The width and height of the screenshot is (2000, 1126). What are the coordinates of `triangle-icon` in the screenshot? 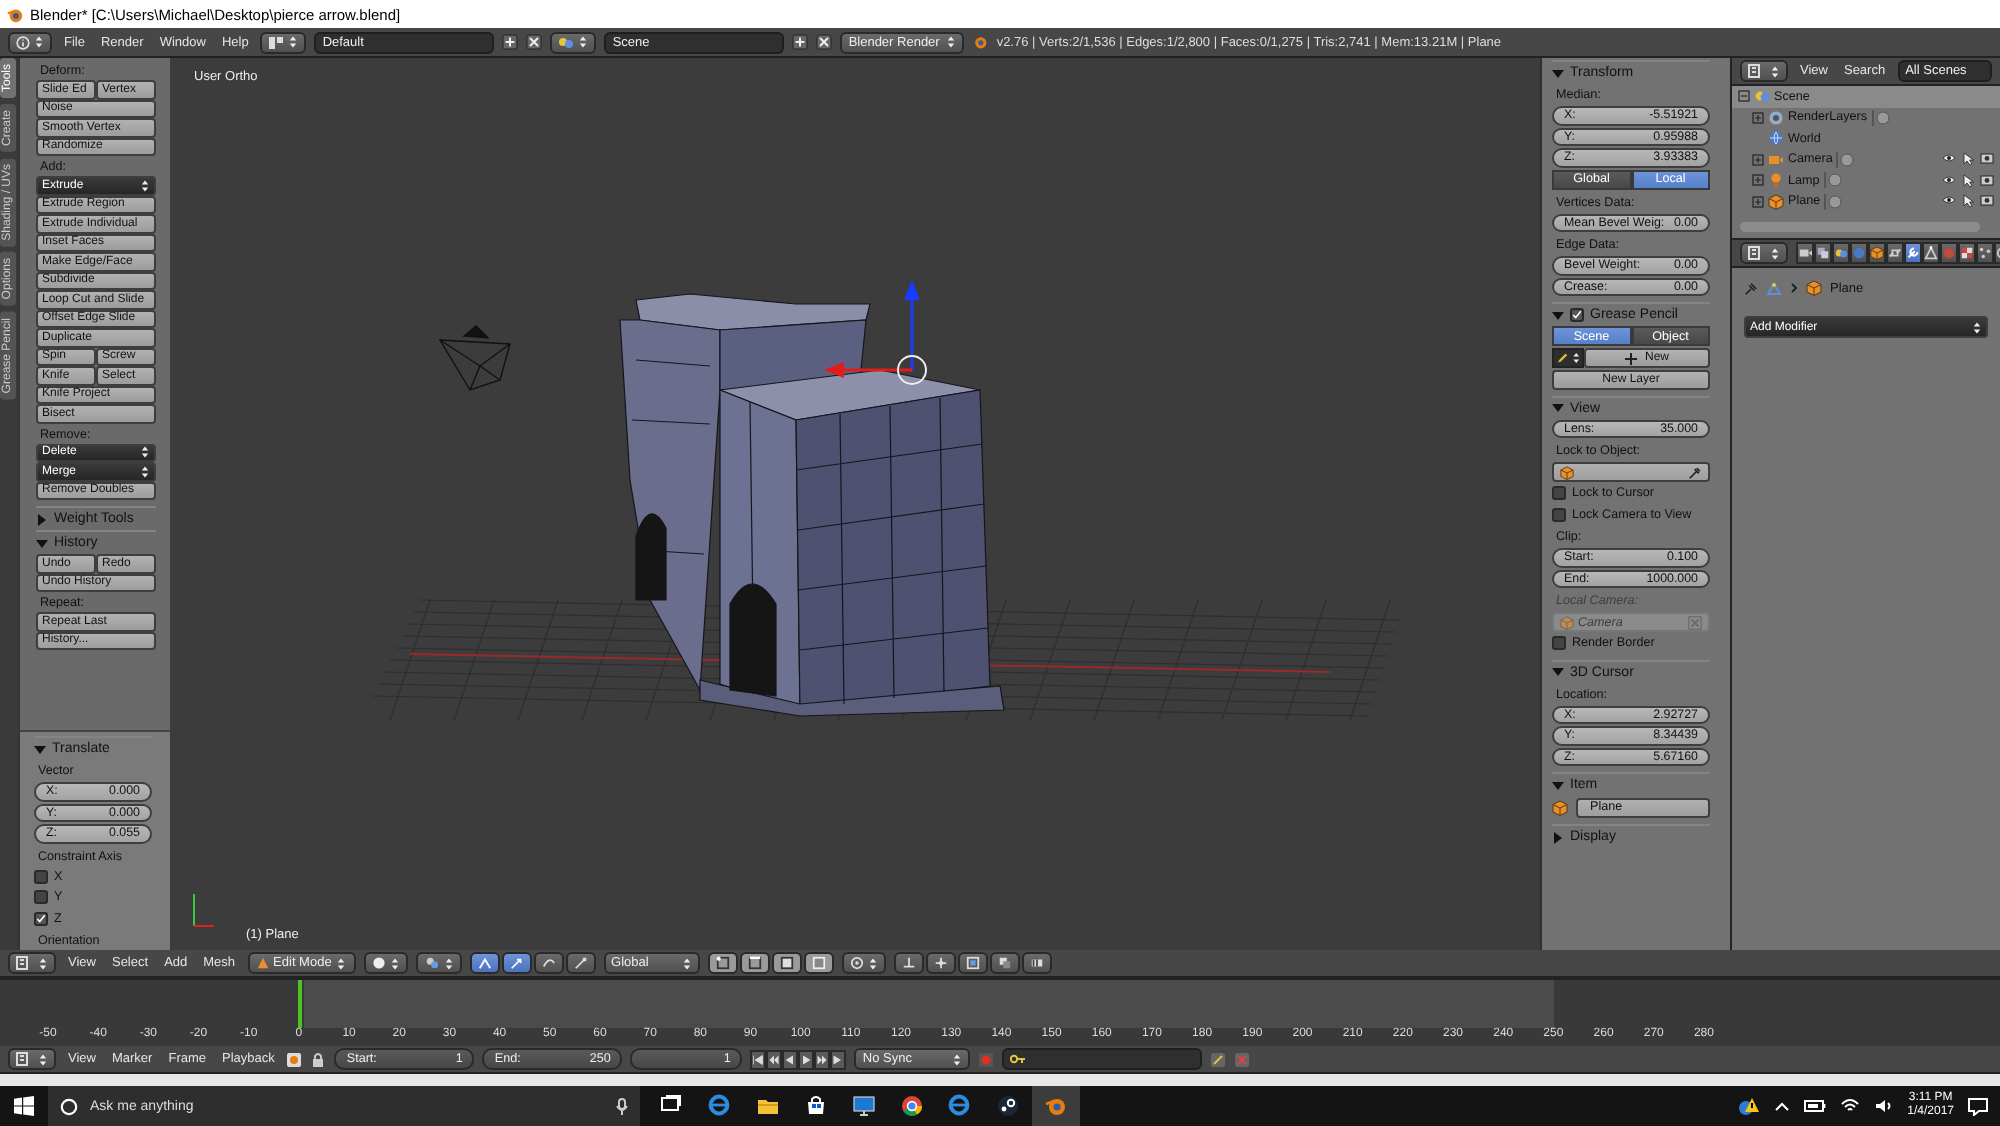 It's located at (1931, 253).